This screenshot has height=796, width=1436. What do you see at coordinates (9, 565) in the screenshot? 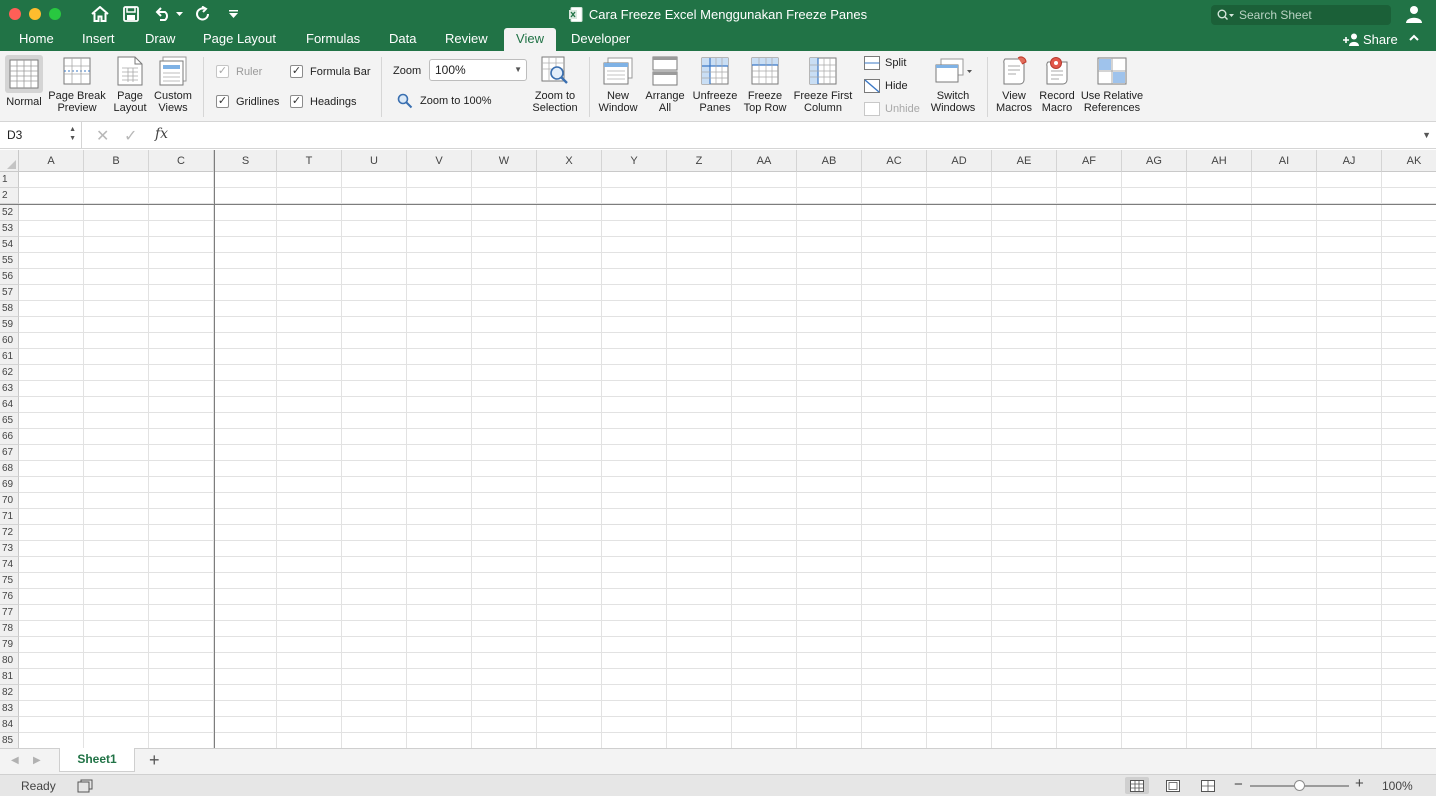
I see `row-header: 74` at bounding box center [9, 565].